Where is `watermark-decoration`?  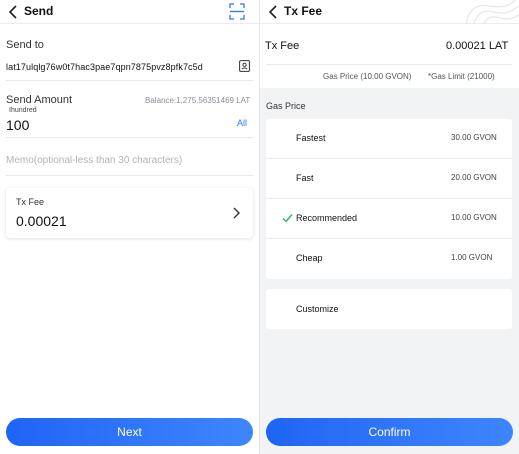 watermark-decoration is located at coordinates (492, 12).